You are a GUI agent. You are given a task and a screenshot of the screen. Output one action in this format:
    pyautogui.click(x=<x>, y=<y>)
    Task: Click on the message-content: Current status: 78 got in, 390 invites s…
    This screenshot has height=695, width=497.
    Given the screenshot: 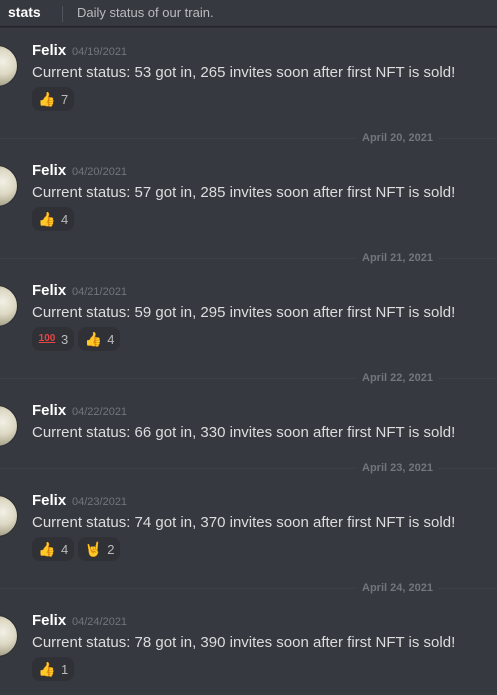 What is the action you would take?
    pyautogui.click(x=244, y=642)
    